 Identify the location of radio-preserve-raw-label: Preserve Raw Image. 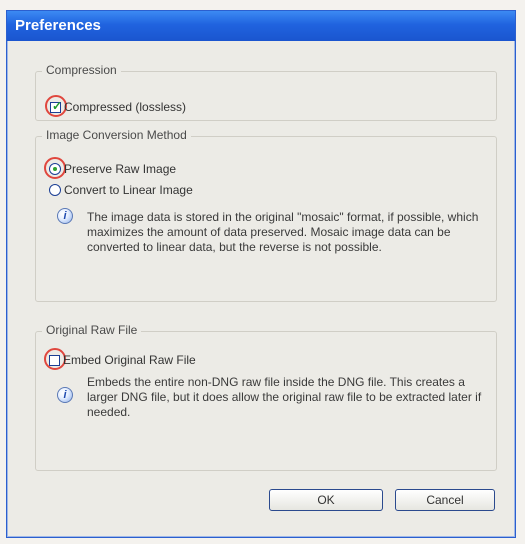
(120, 169).